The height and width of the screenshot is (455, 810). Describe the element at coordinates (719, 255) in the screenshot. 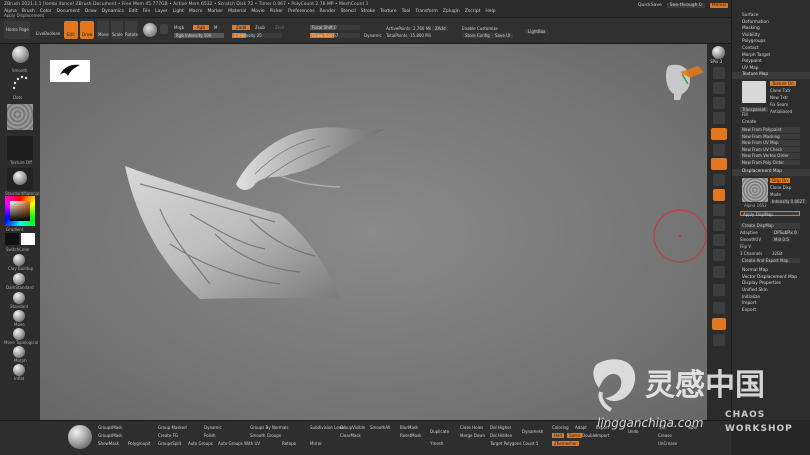

I see `rotate-view-icon` at that location.